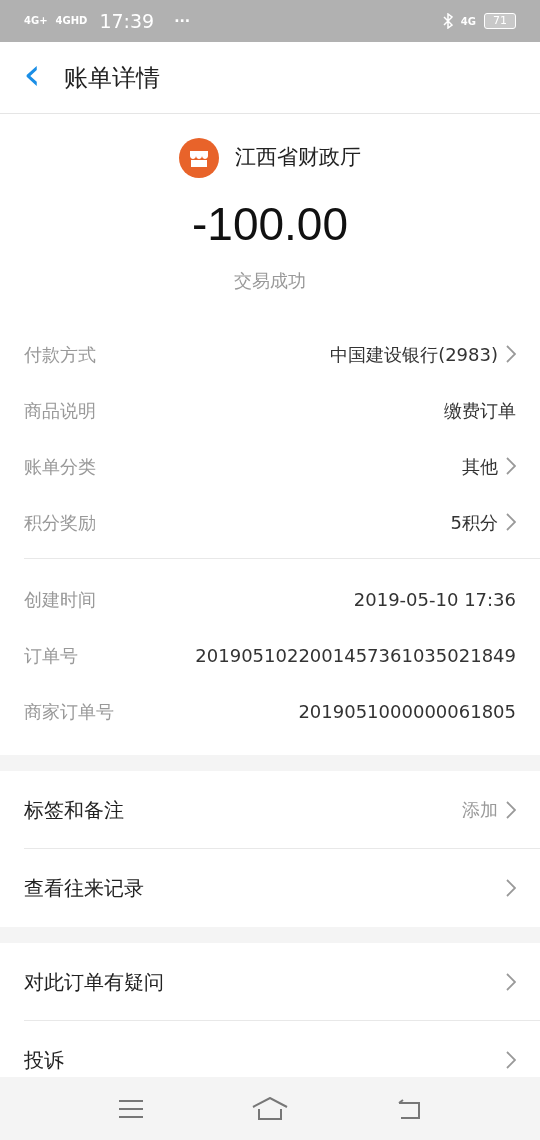  I want to click on row-value: 5积分, so click(474, 522).